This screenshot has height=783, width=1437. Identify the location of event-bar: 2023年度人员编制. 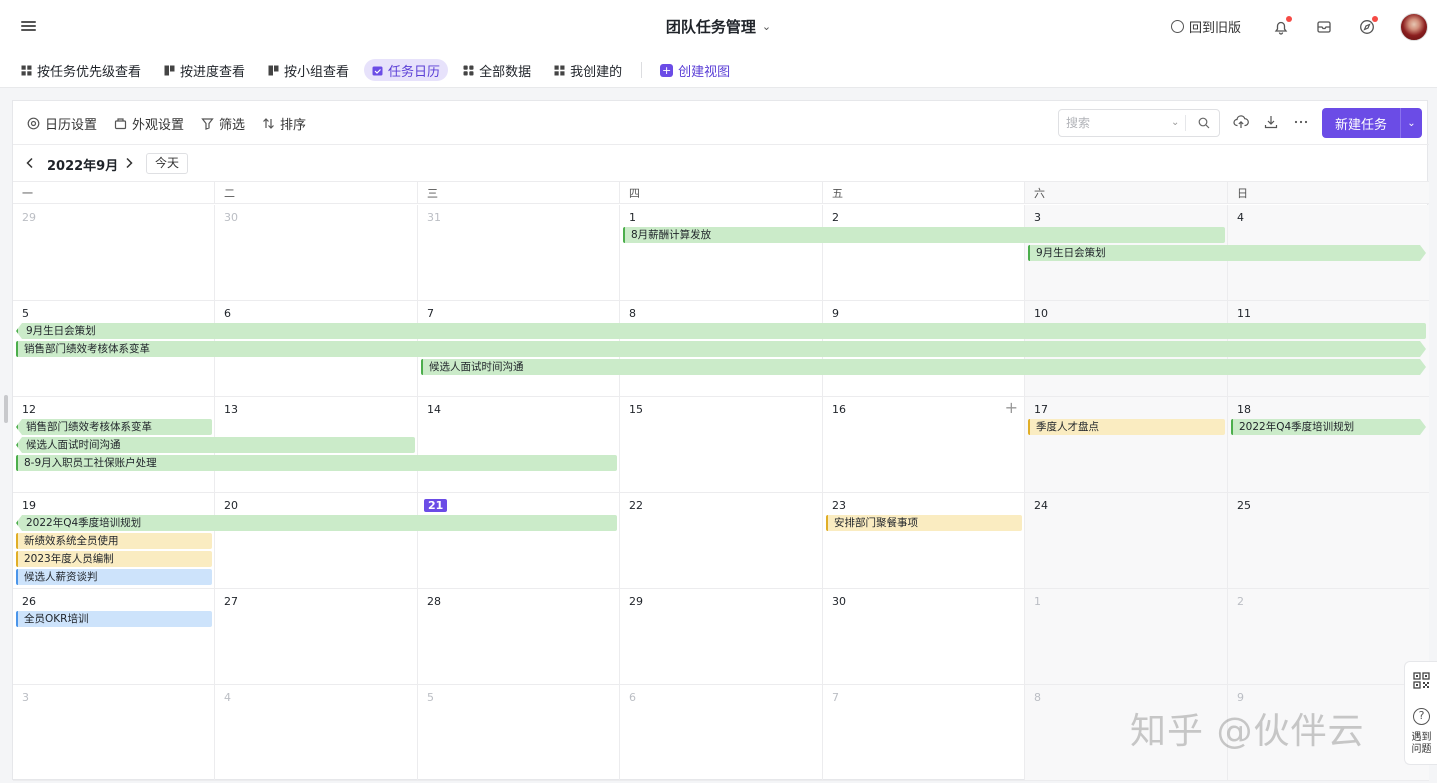
(114, 559).